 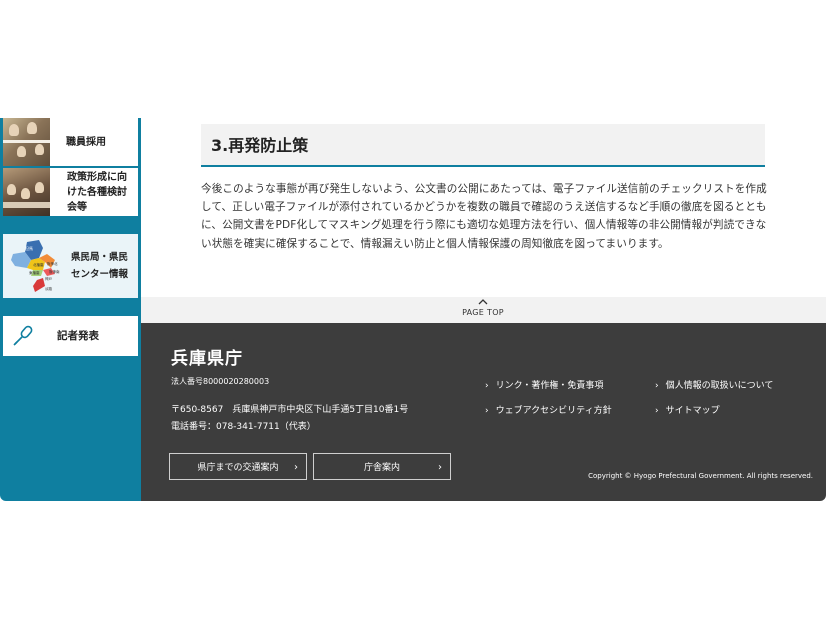 I want to click on link-accessibility: › ウェブアクセシビリティ方針, so click(x=548, y=409).